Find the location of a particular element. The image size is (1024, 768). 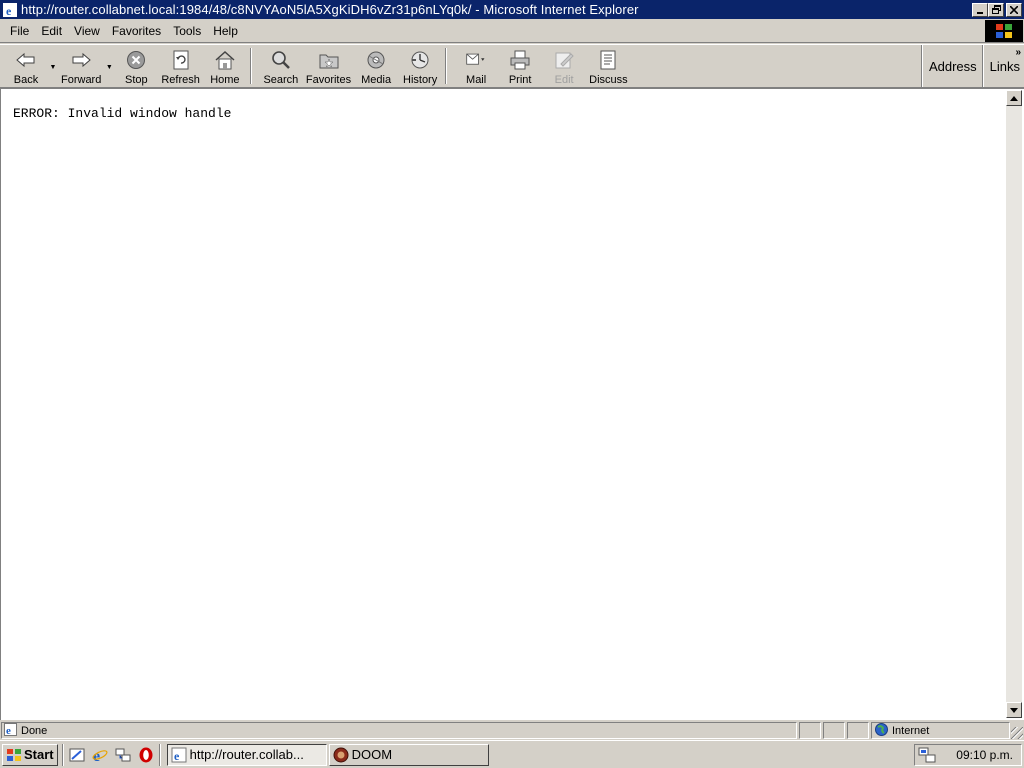

opera-icon is located at coordinates (146, 755).